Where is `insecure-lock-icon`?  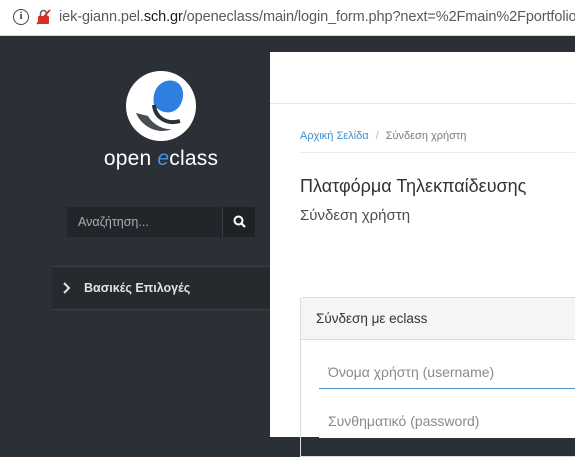
insecure-lock-icon is located at coordinates (44, 17).